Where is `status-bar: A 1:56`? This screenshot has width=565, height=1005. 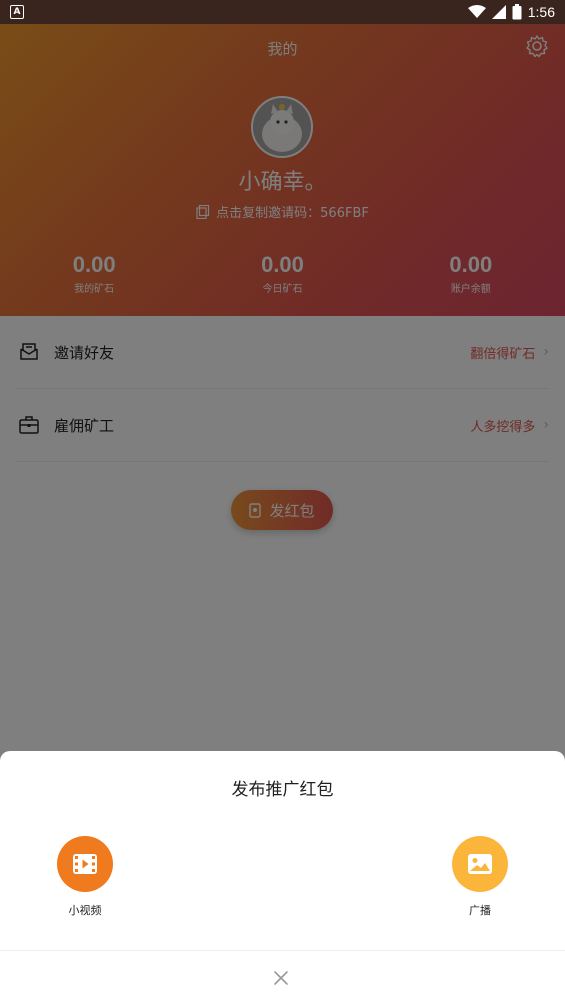
status-bar: A 1:56 is located at coordinates (282, 12).